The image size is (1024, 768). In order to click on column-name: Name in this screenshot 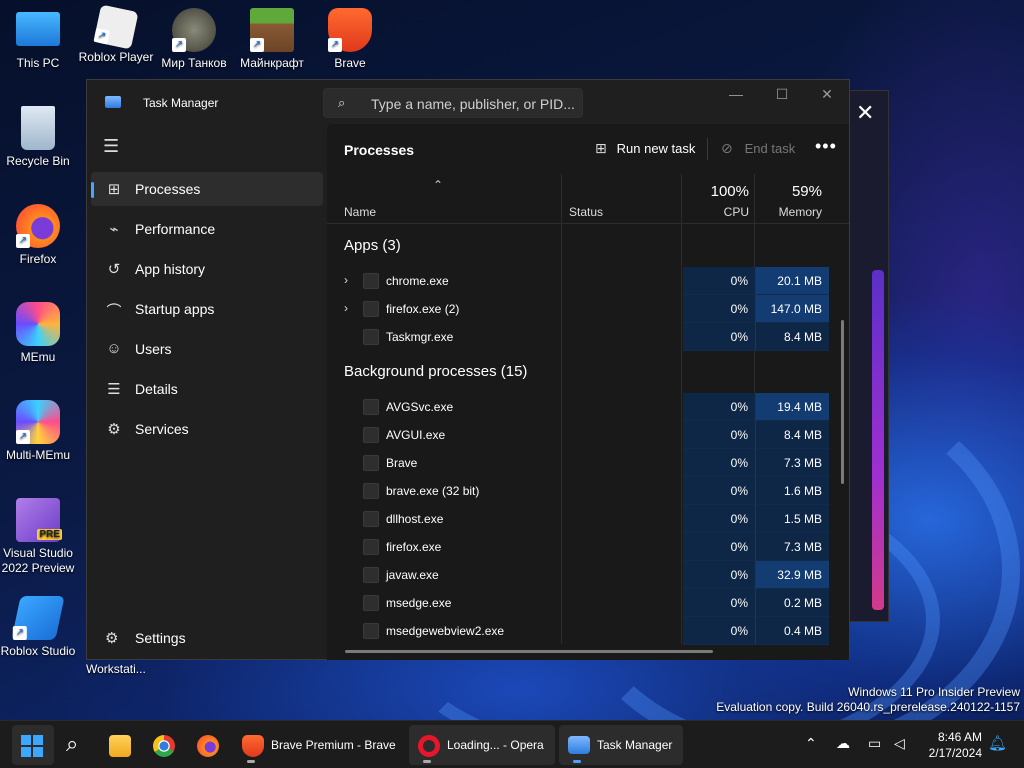, I will do `click(360, 212)`.